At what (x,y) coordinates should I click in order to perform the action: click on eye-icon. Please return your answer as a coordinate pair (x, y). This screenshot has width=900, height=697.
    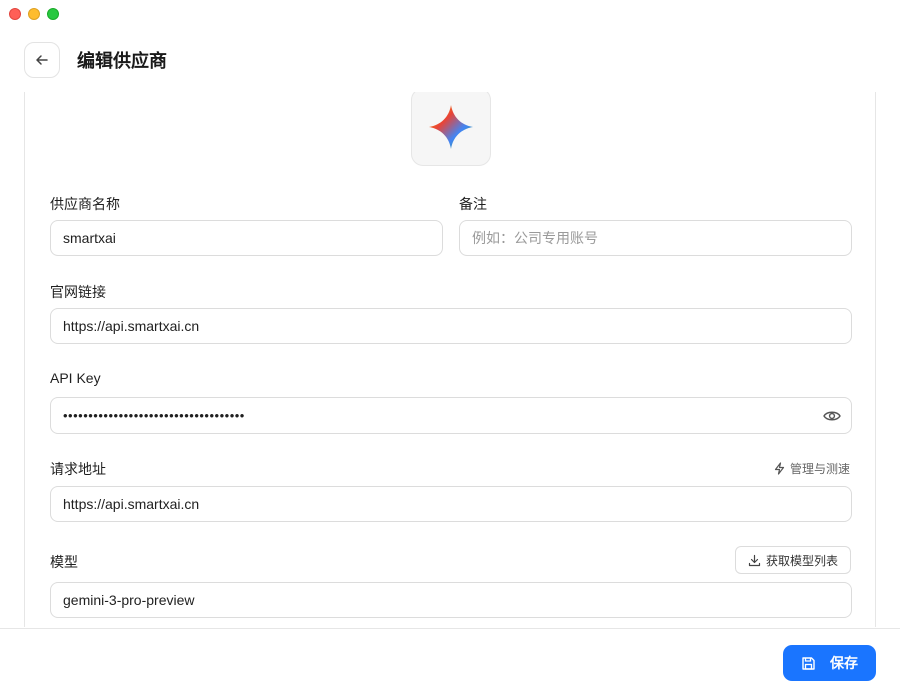
    Looking at the image, I should click on (832, 416).